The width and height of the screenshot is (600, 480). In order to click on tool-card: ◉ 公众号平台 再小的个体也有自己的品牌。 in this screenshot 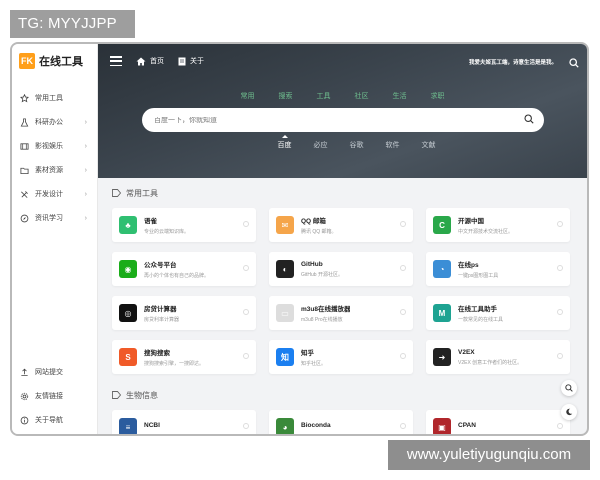, I will do `click(184, 269)`.